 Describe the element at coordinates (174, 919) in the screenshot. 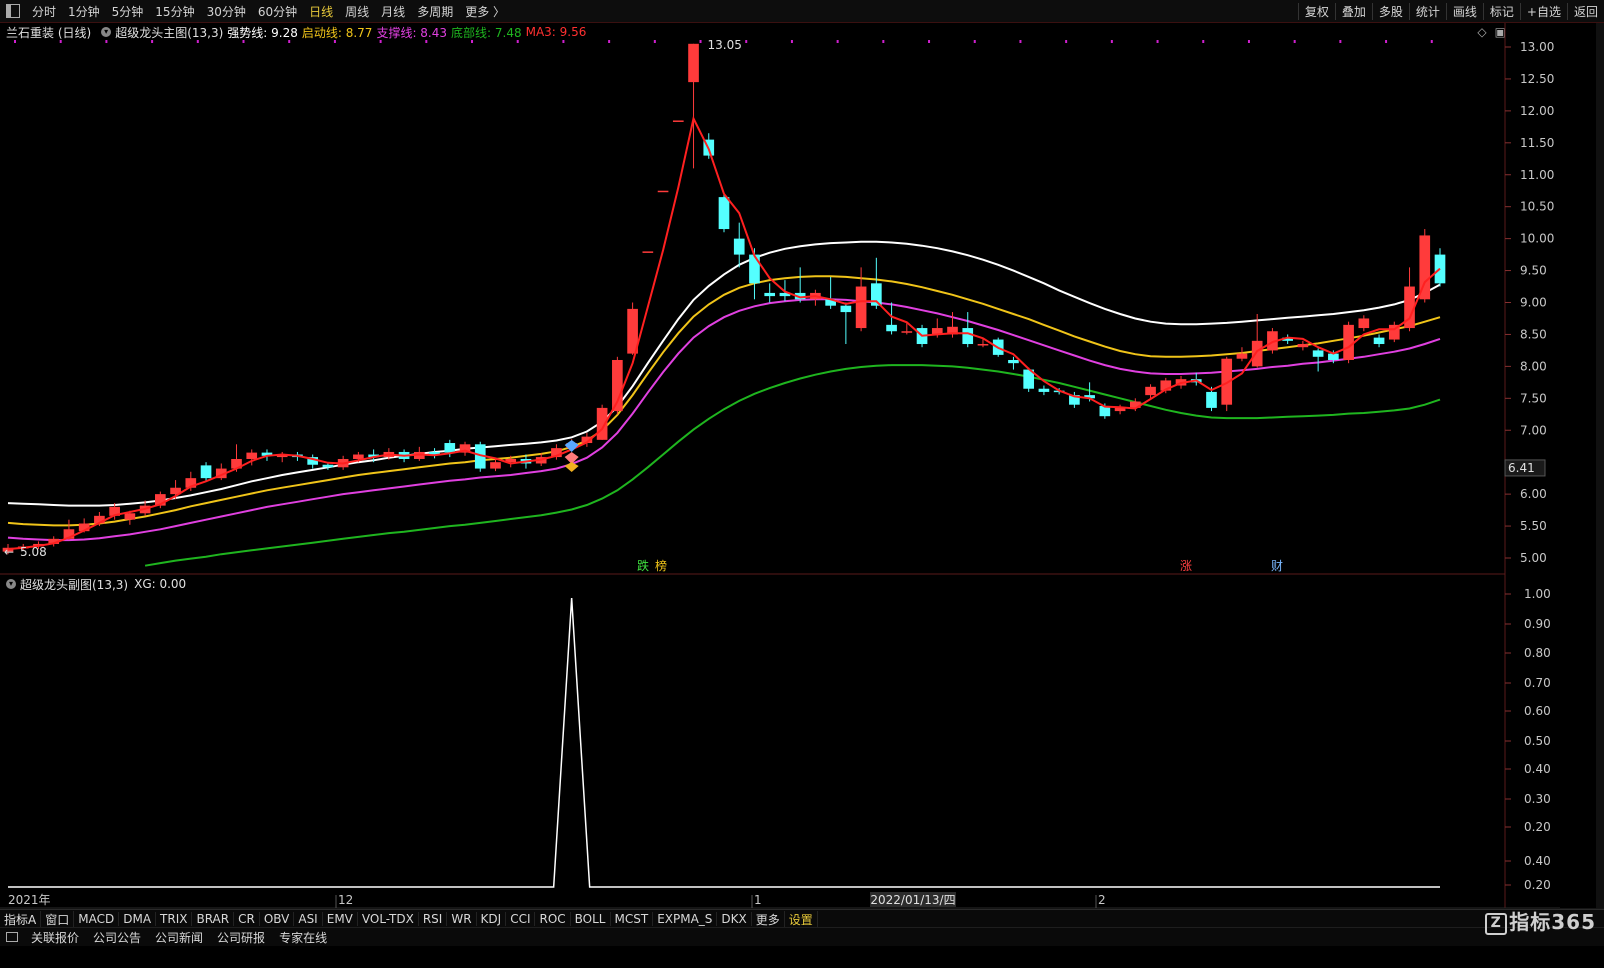

I see `indicator-tab-4: TRIX` at that location.